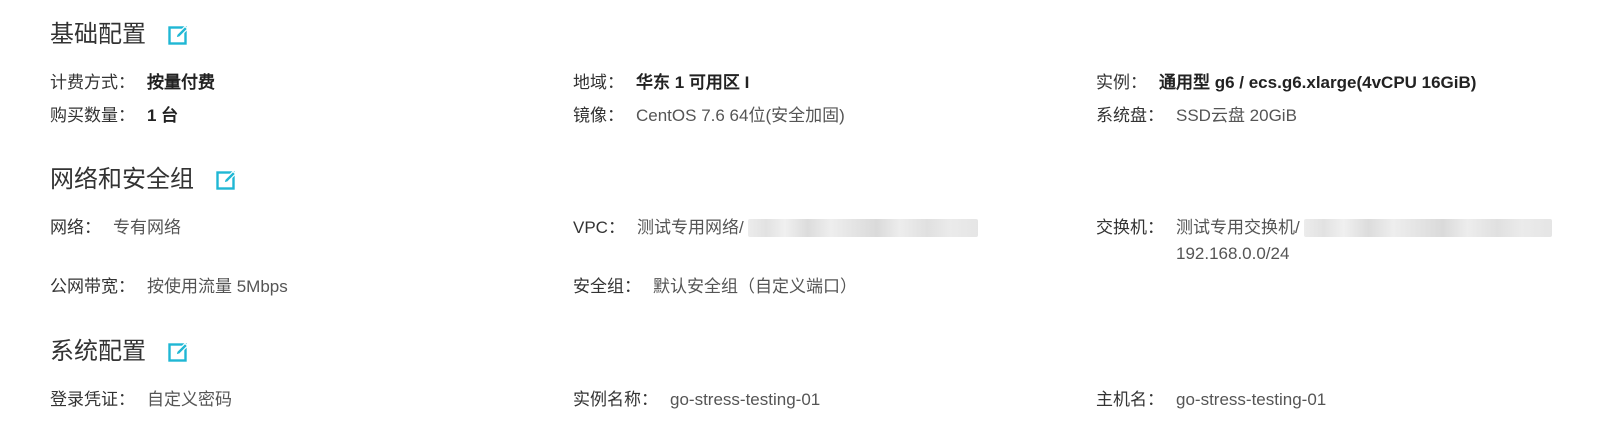 This screenshot has width=1620, height=438. Describe the element at coordinates (1130, 115) in the screenshot. I see `disk-label: 系统盘：` at that location.